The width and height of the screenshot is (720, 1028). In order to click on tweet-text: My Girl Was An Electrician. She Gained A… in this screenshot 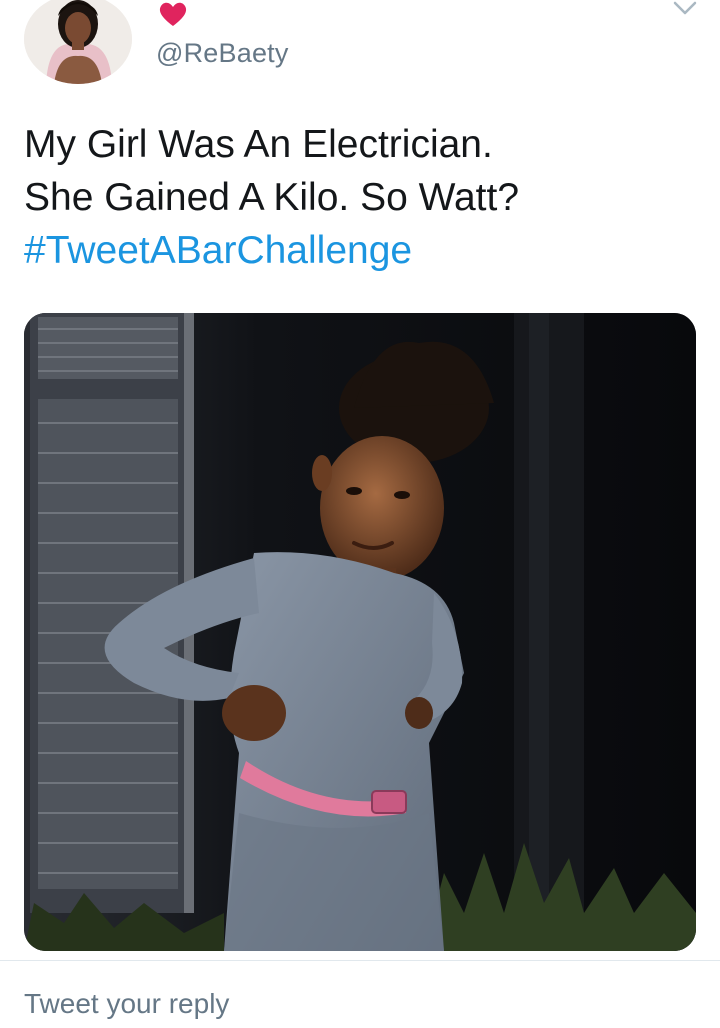, I will do `click(359, 197)`.